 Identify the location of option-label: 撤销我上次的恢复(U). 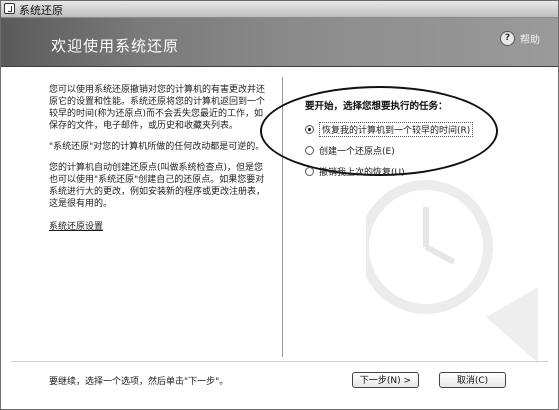
(362, 172).